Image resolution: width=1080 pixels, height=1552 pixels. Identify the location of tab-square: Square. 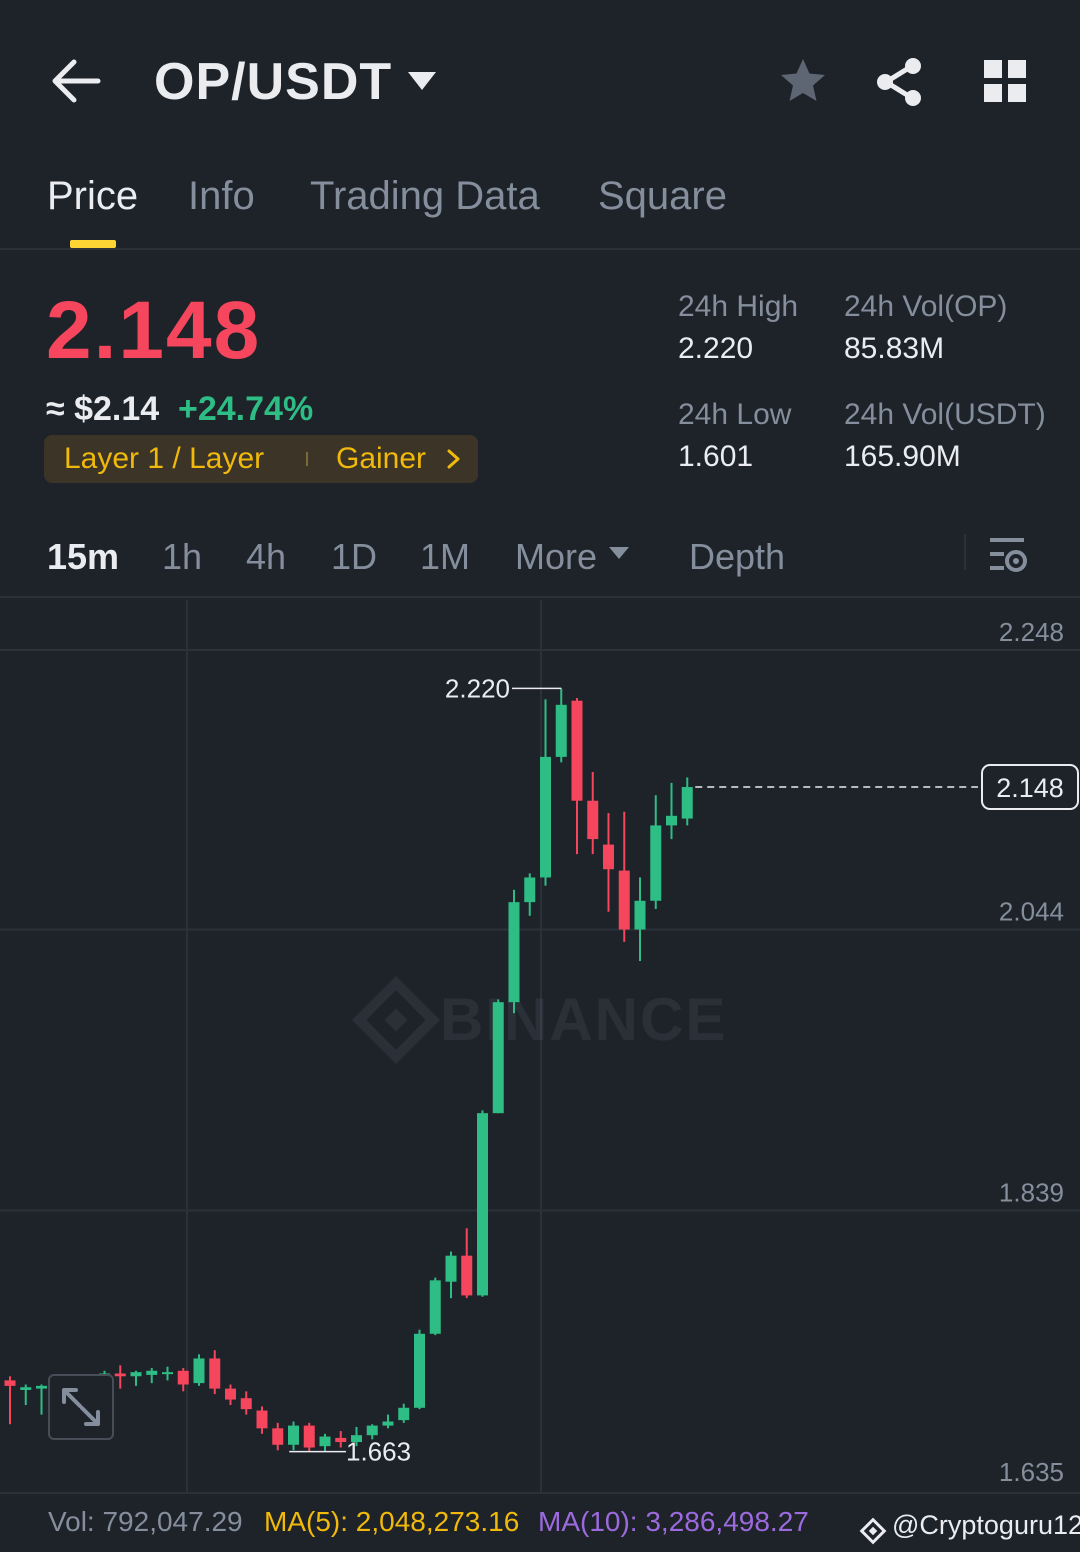
(662, 196).